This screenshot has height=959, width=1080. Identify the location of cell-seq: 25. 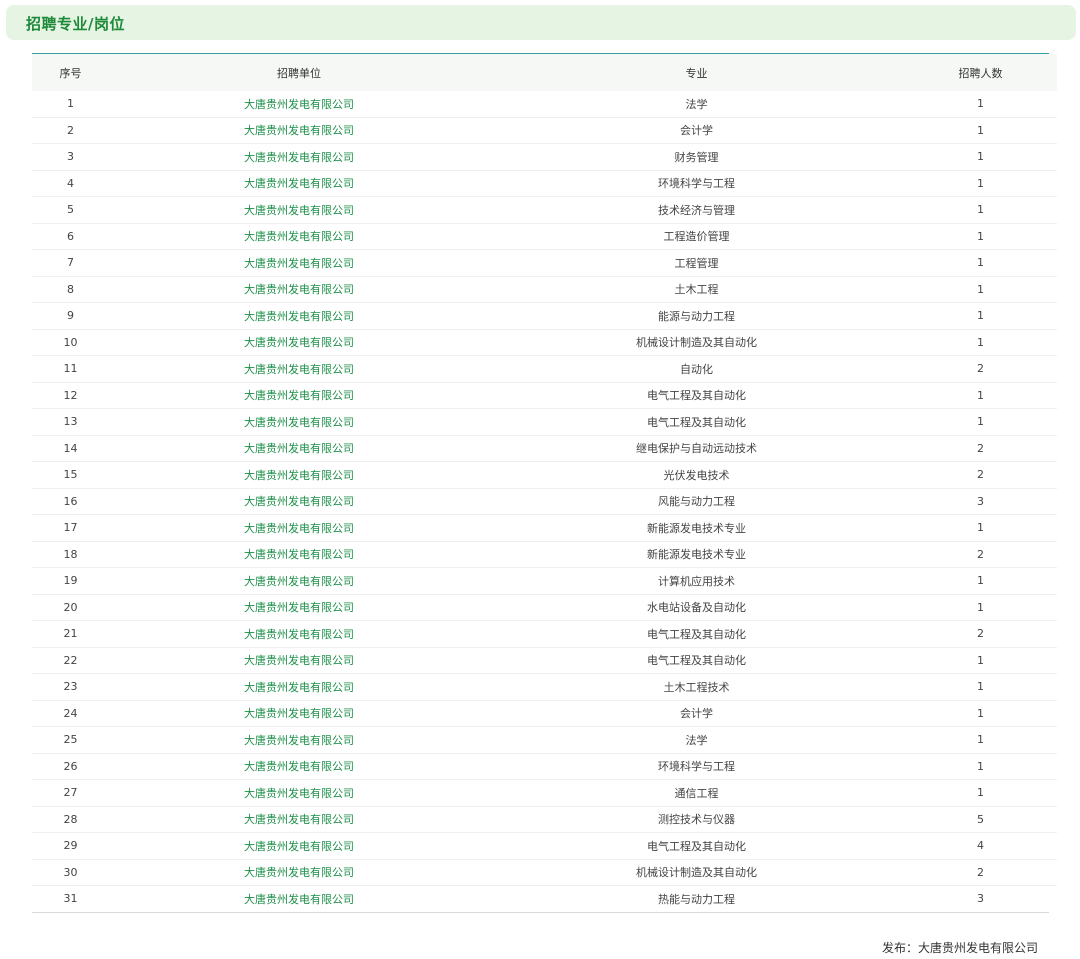
(70, 740).